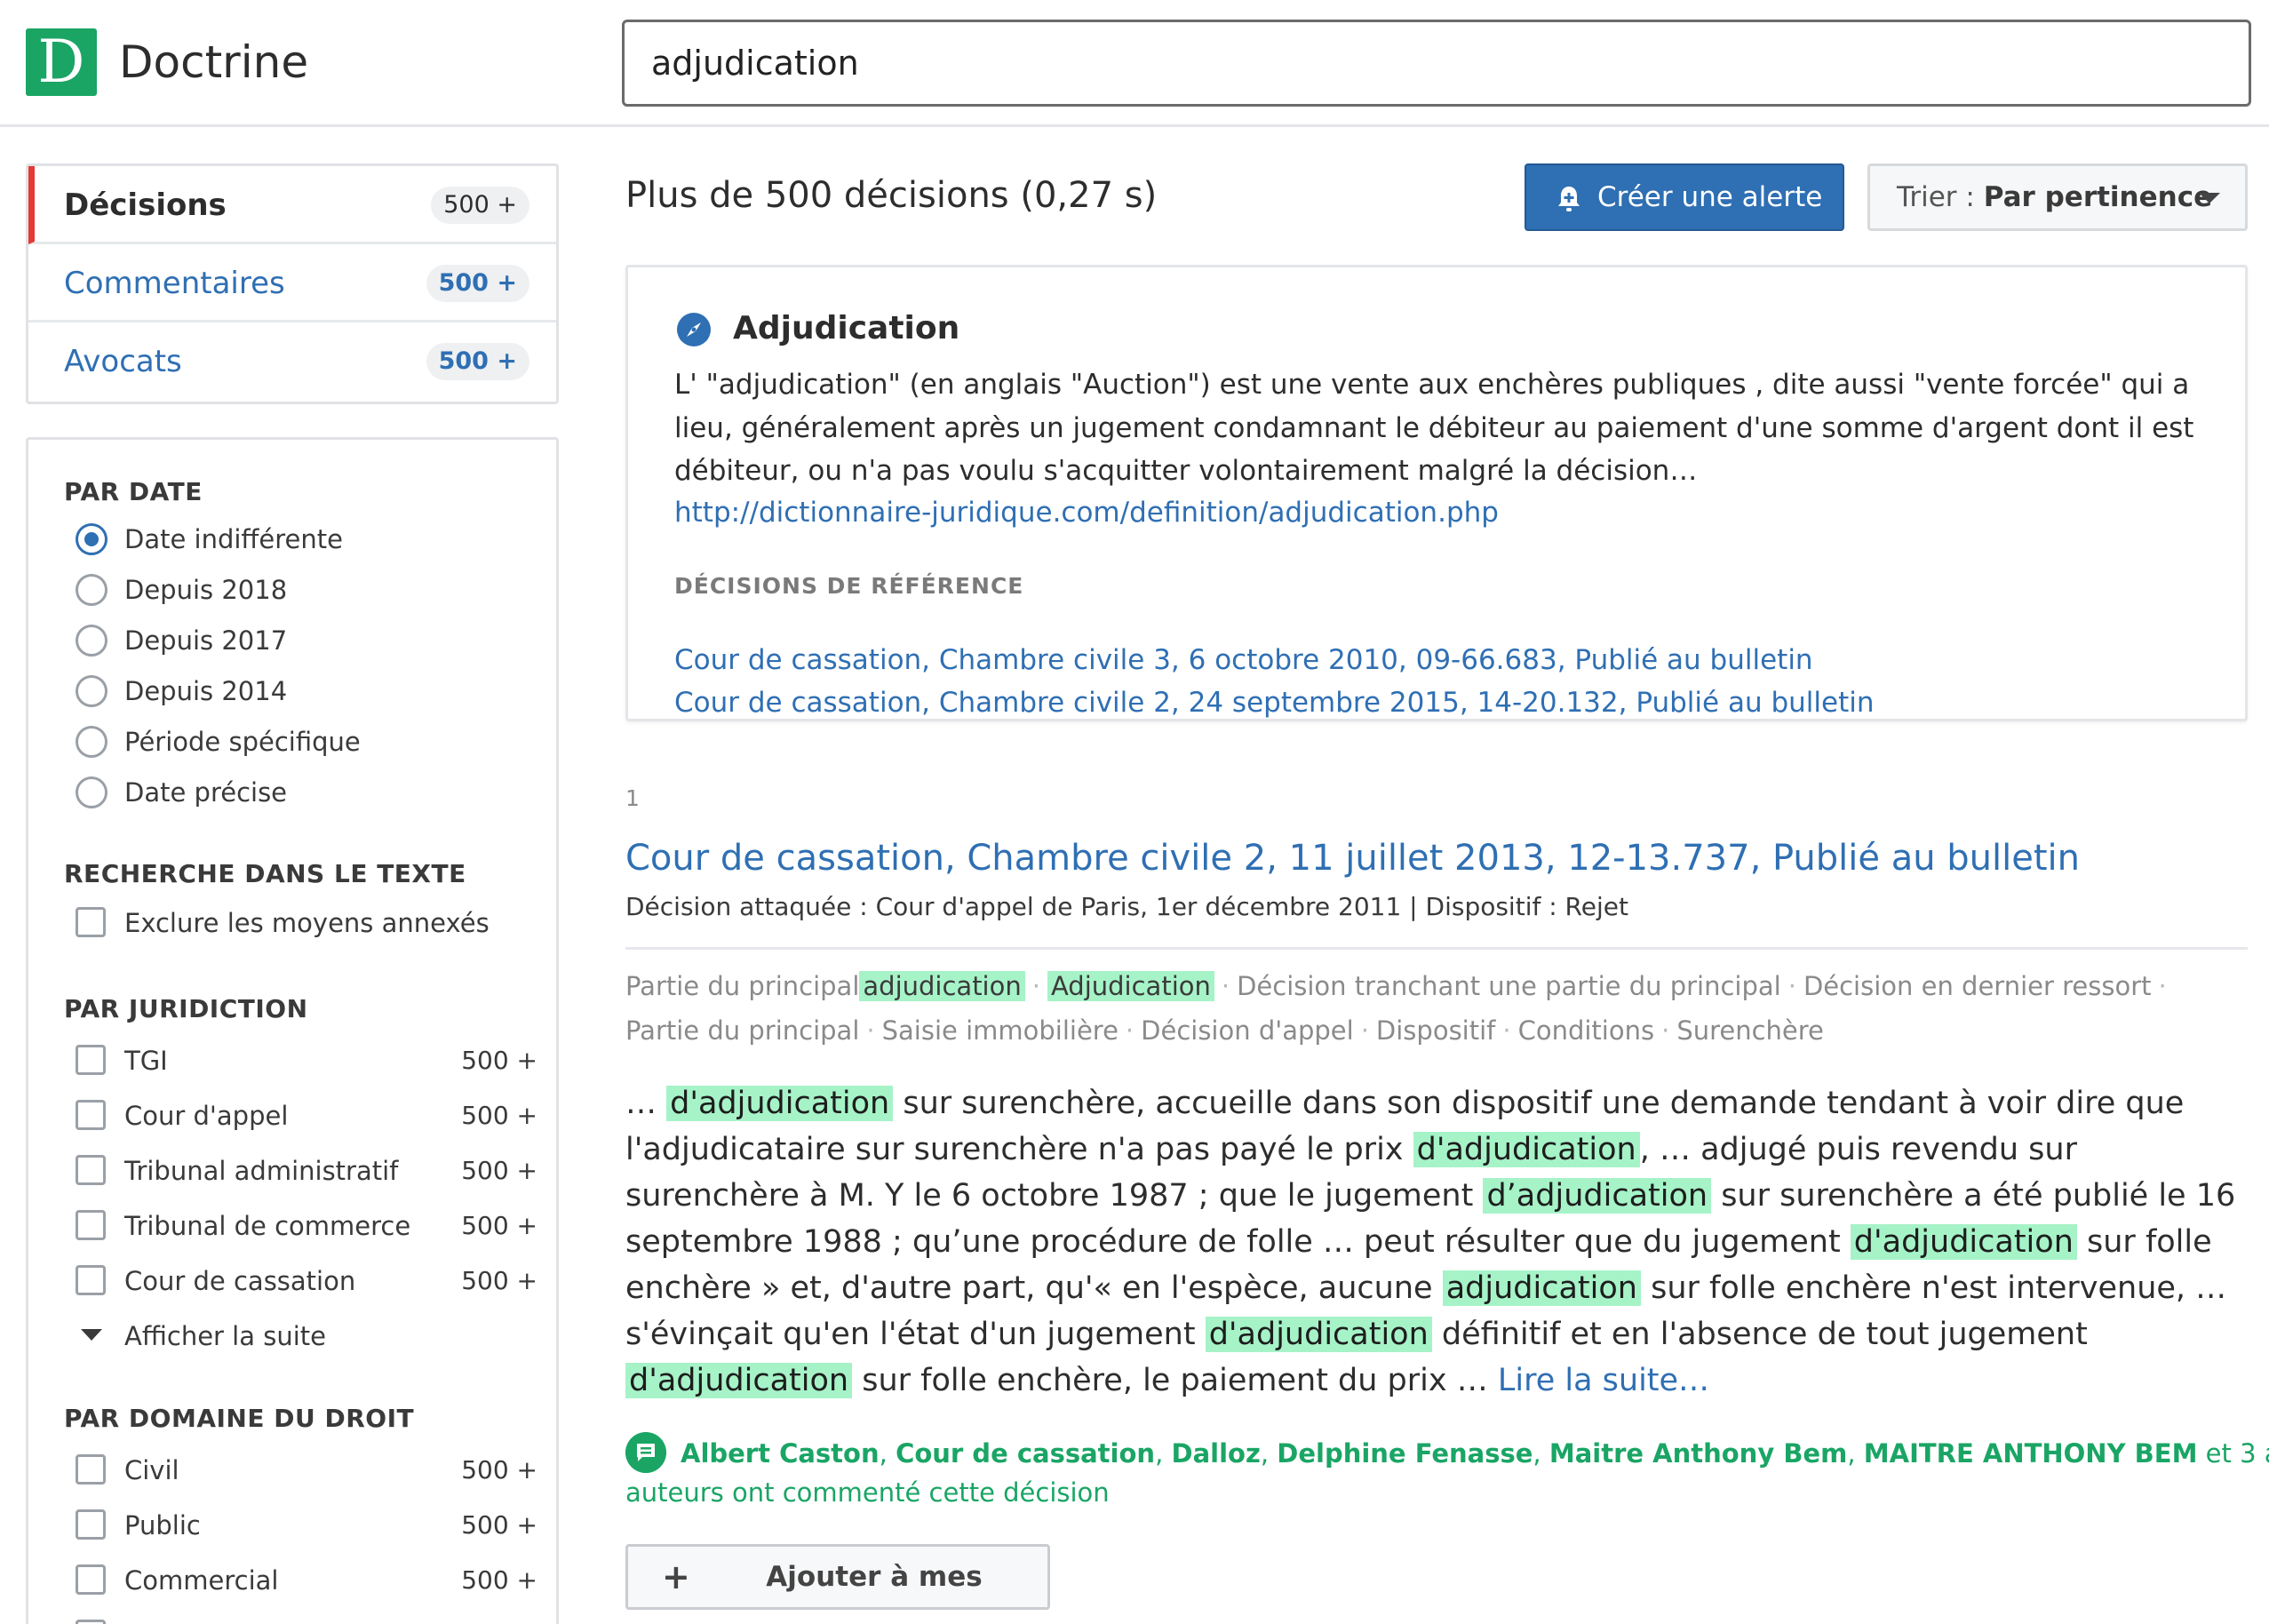  I want to click on option-label: Cour d'appel, so click(207, 1116).